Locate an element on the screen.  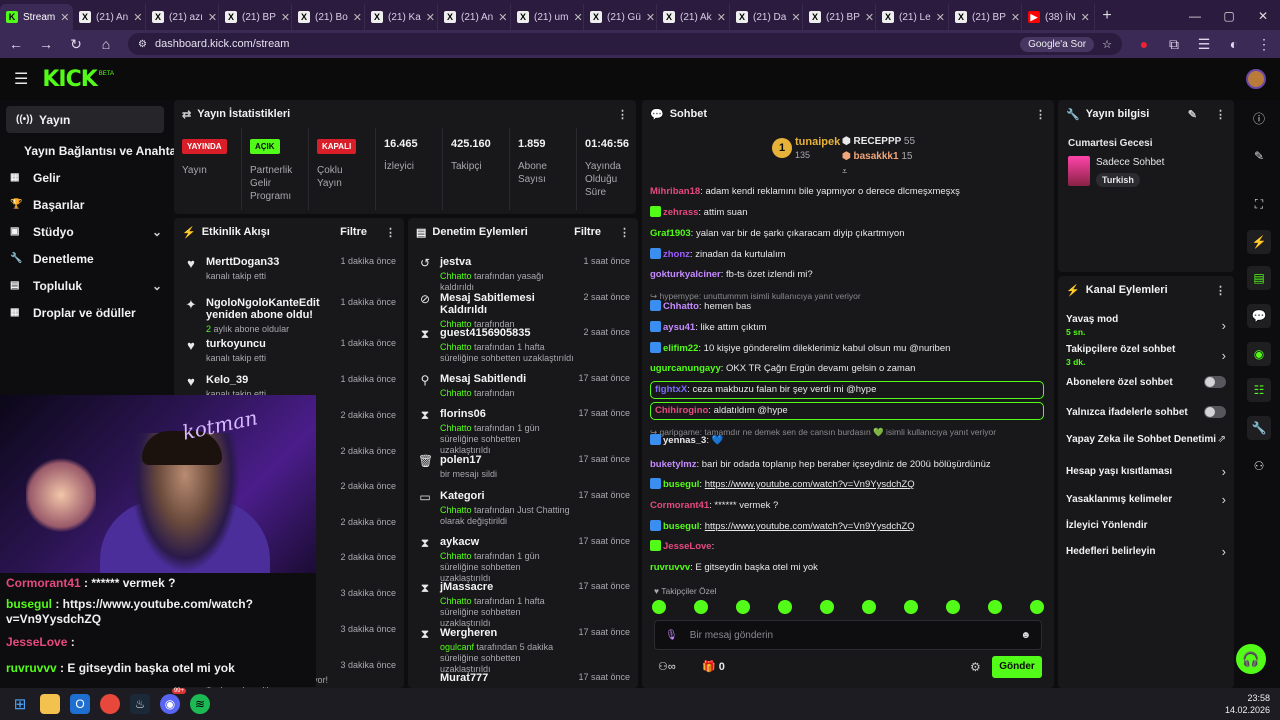
chat-message: zehrass: attim suan is located at coordinates (846, 213).